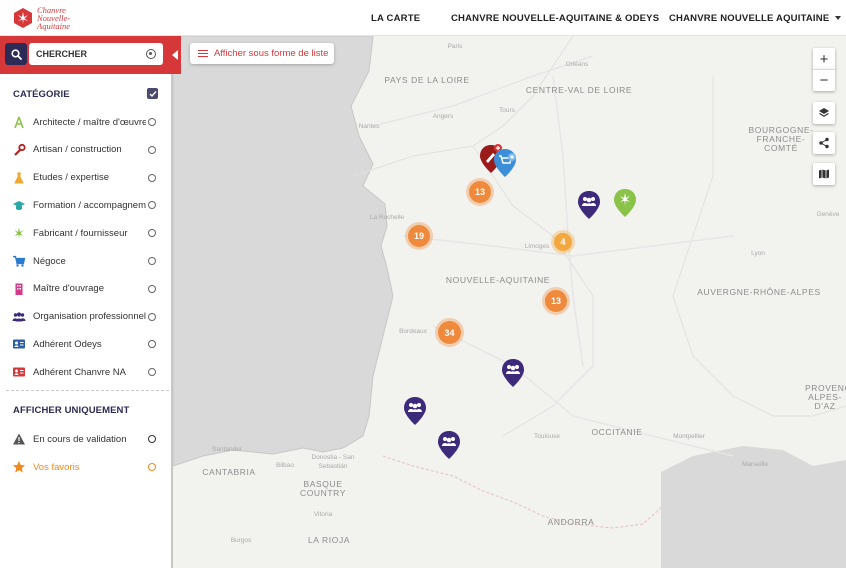  Describe the element at coordinates (80, 233) in the screenshot. I see `category-label: Fabricant / fournisseur` at that location.